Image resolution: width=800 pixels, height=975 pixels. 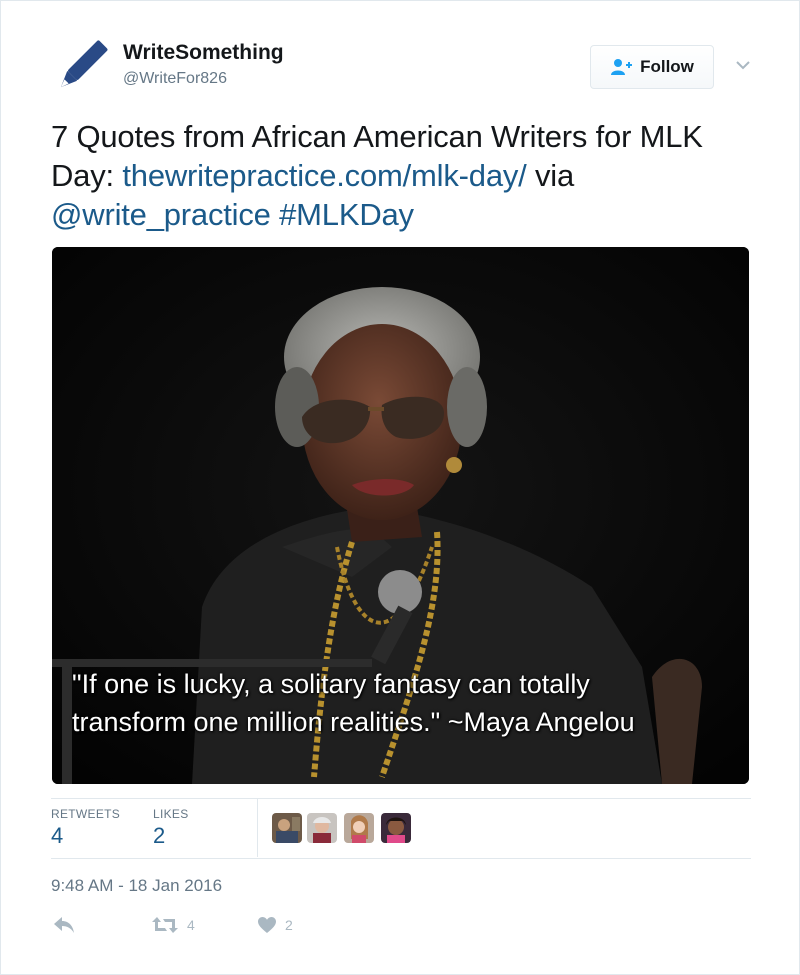 I want to click on reply-icon, so click(x=64, y=925).